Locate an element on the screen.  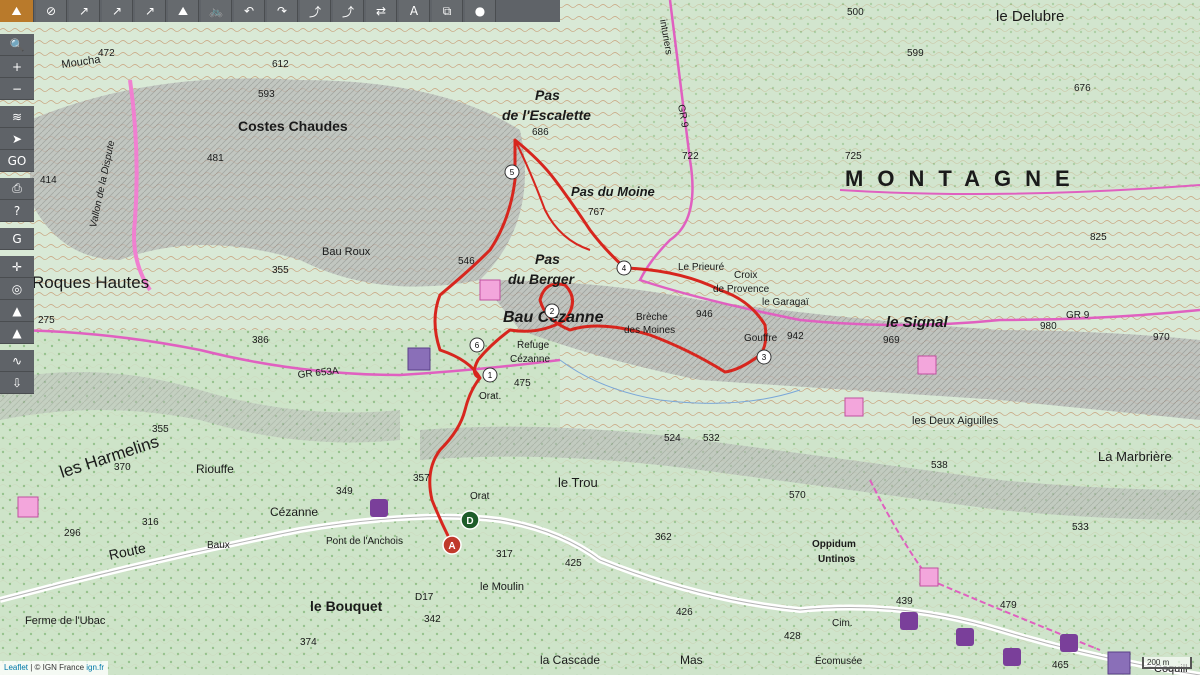
waypoint-label: 4 is located at coordinates (624, 268).